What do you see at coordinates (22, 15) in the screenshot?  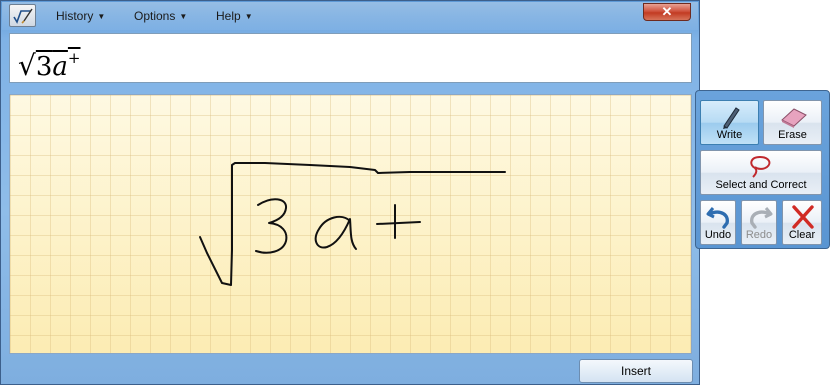 I see `math-input-icon` at bounding box center [22, 15].